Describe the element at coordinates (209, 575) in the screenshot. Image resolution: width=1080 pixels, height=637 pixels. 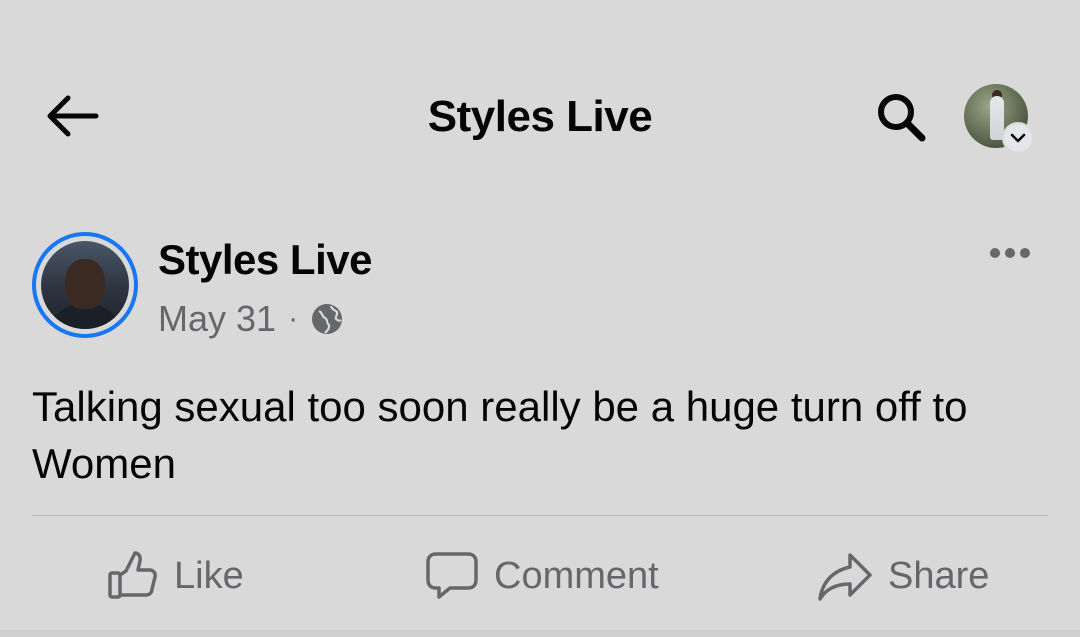
I see `like-label: Like` at that location.